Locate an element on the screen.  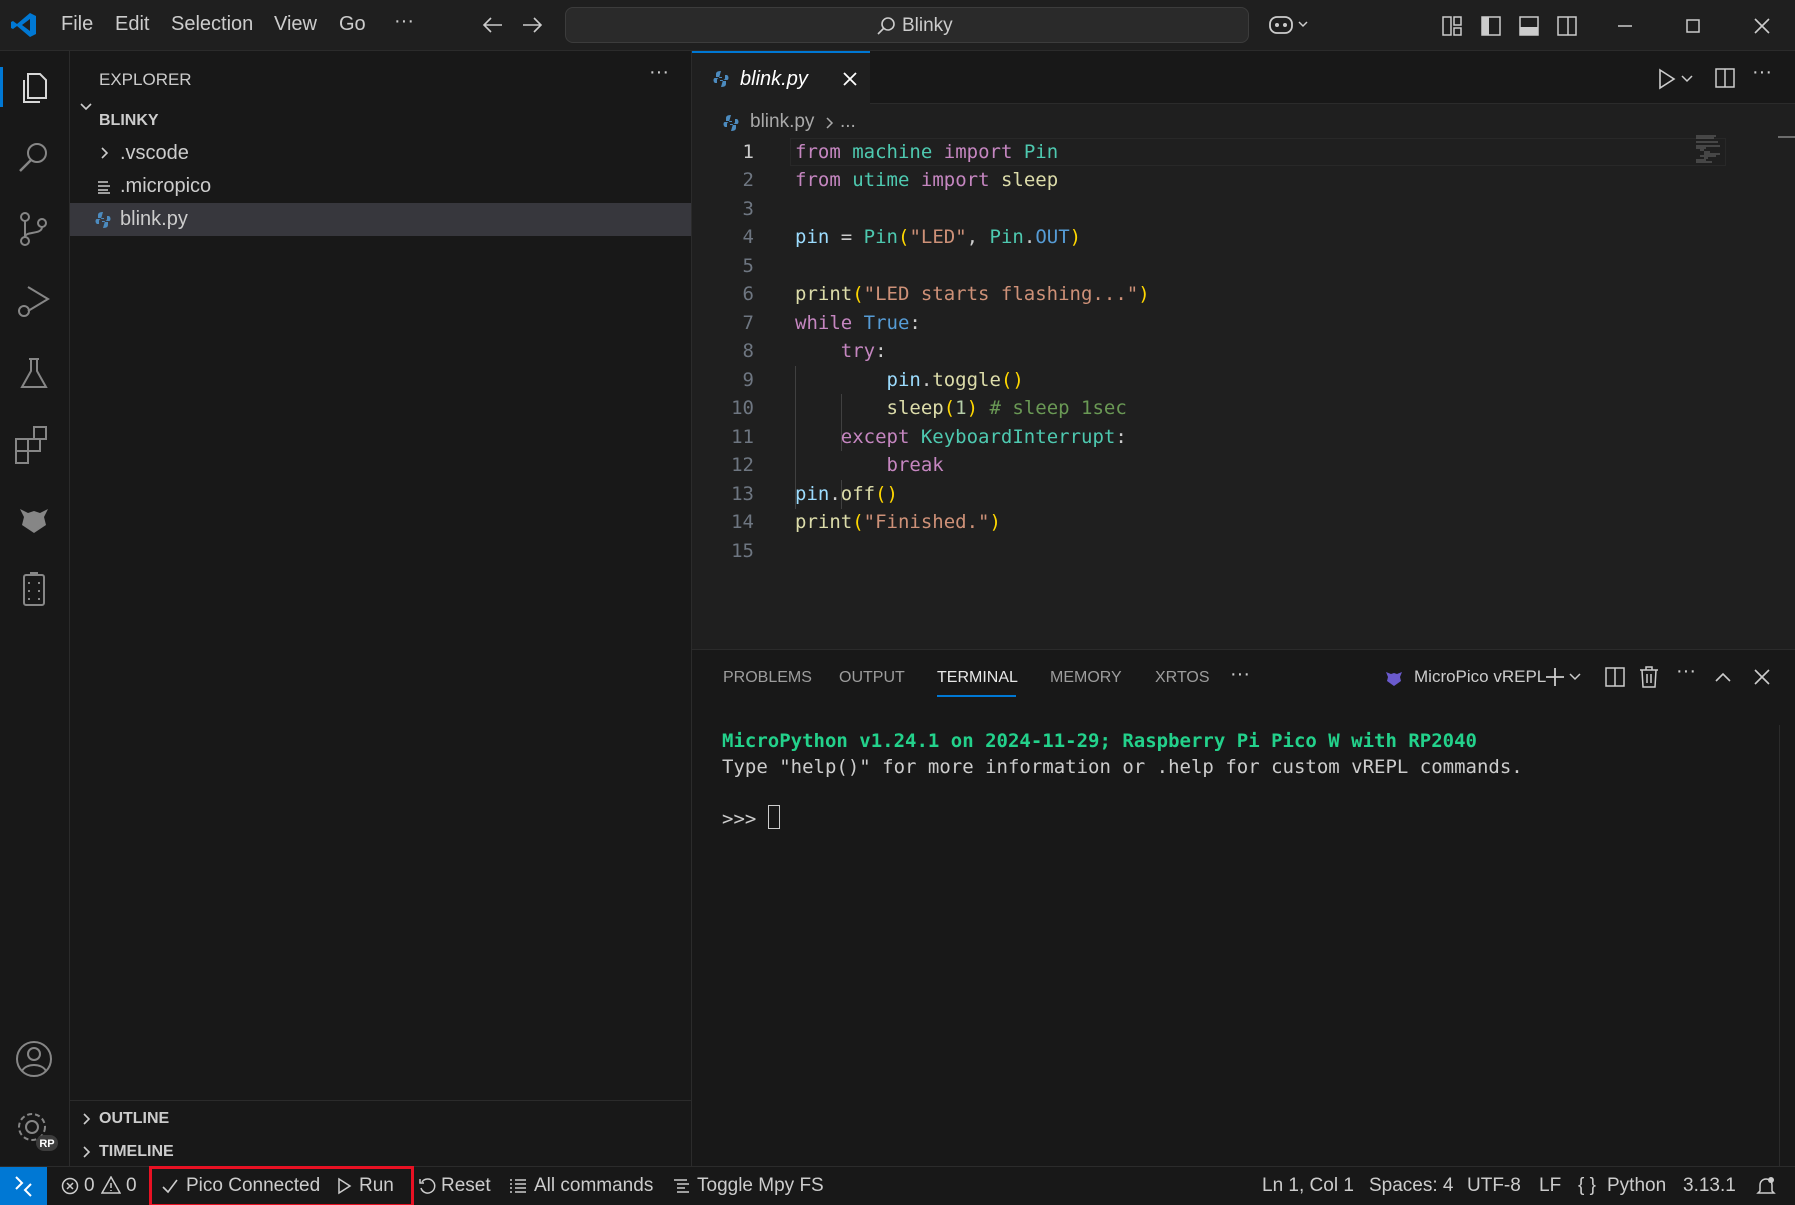
title-bar: File Edit Selection View Go ··· Blinky is located at coordinates (897, 25).